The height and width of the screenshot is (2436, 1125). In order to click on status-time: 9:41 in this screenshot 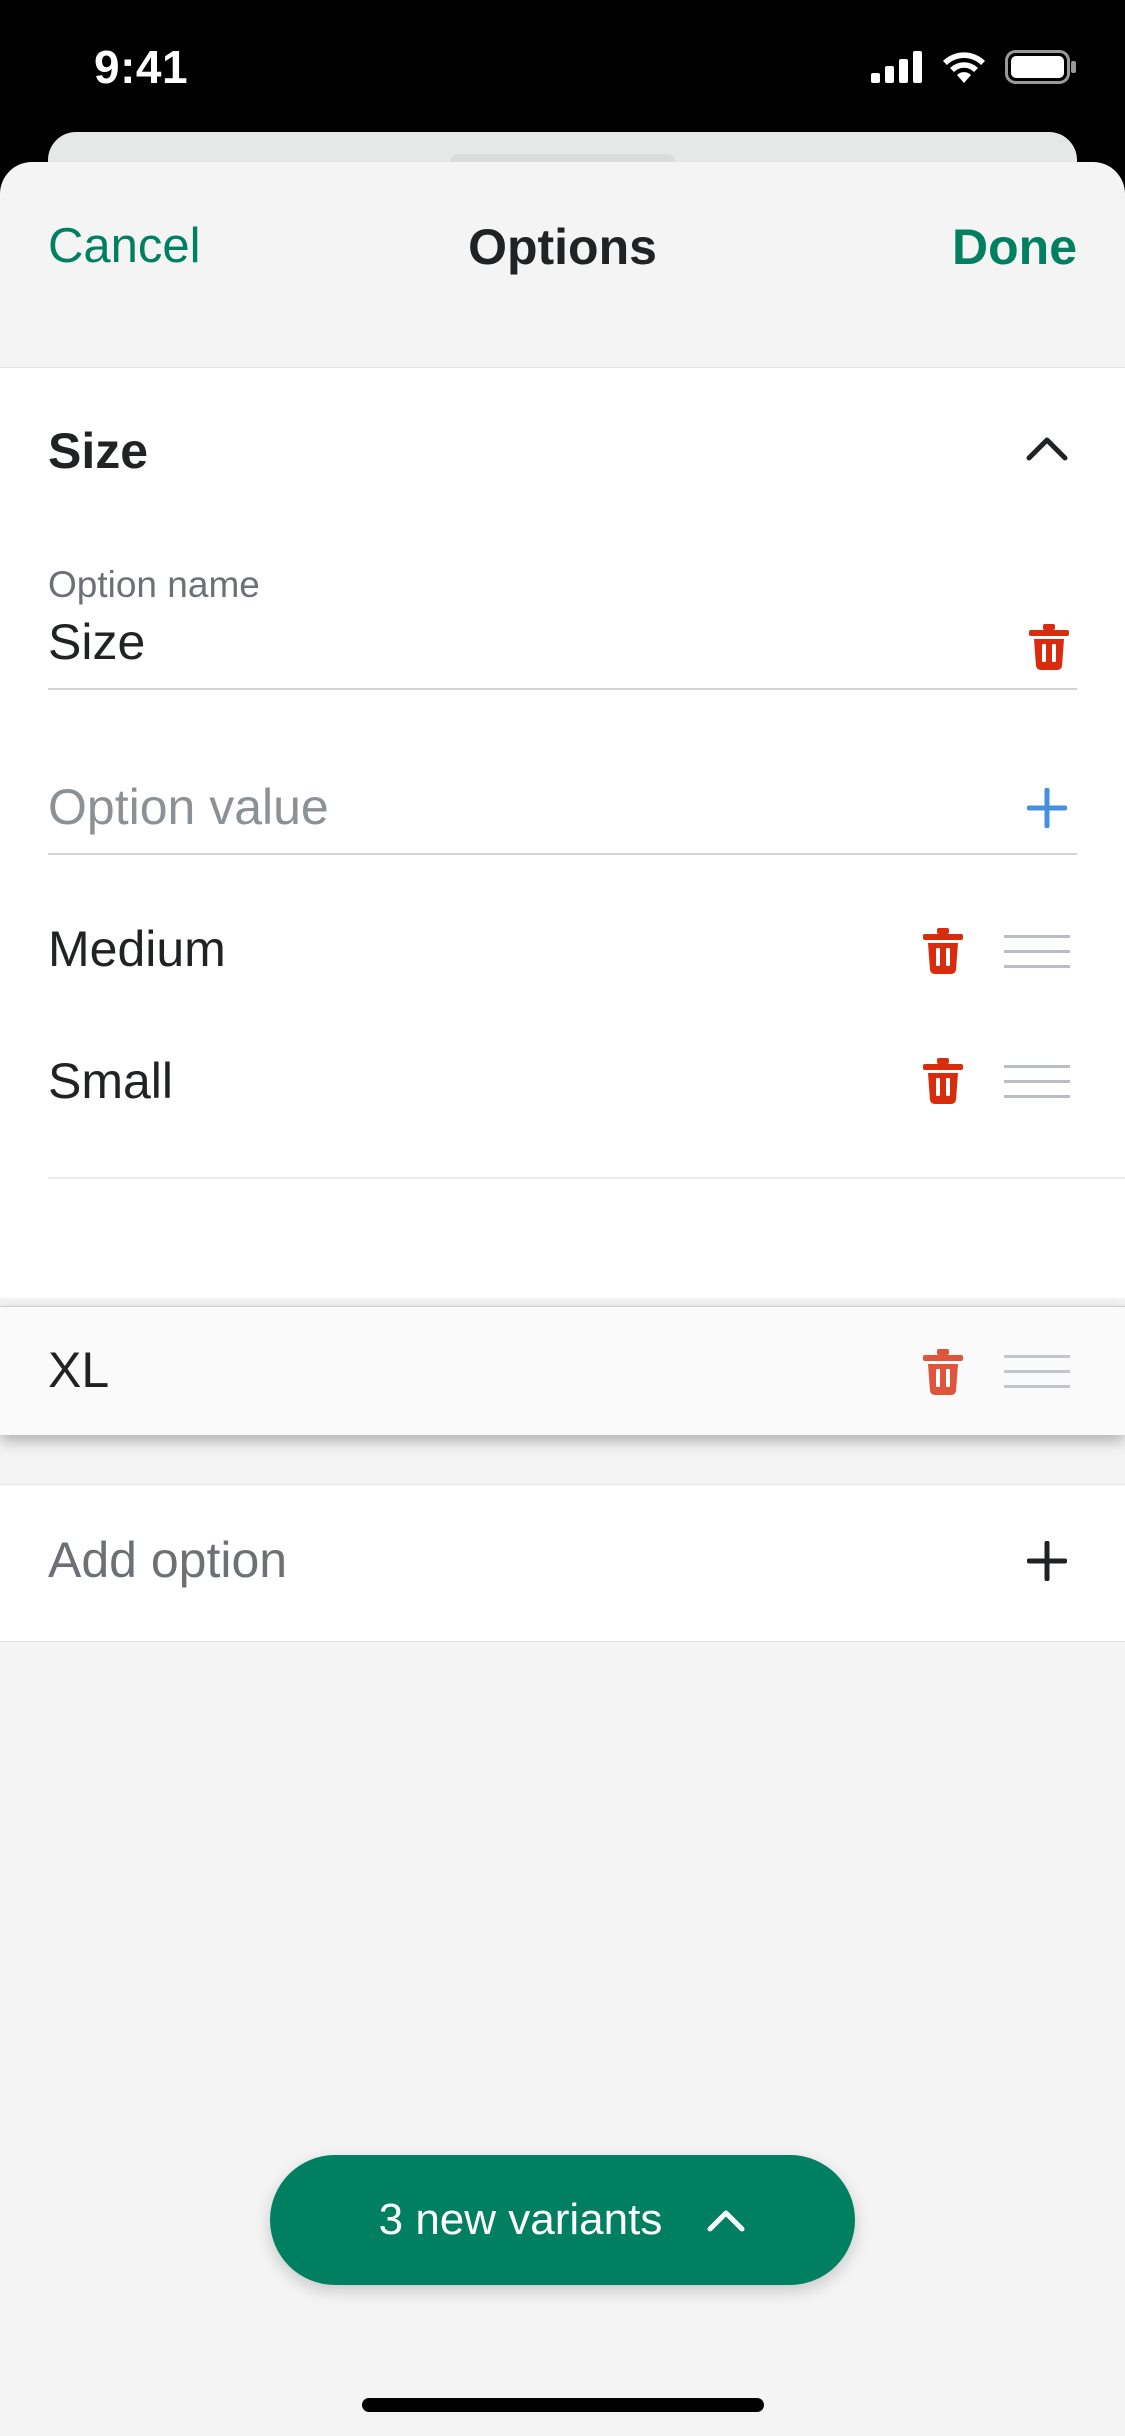, I will do `click(141, 67)`.